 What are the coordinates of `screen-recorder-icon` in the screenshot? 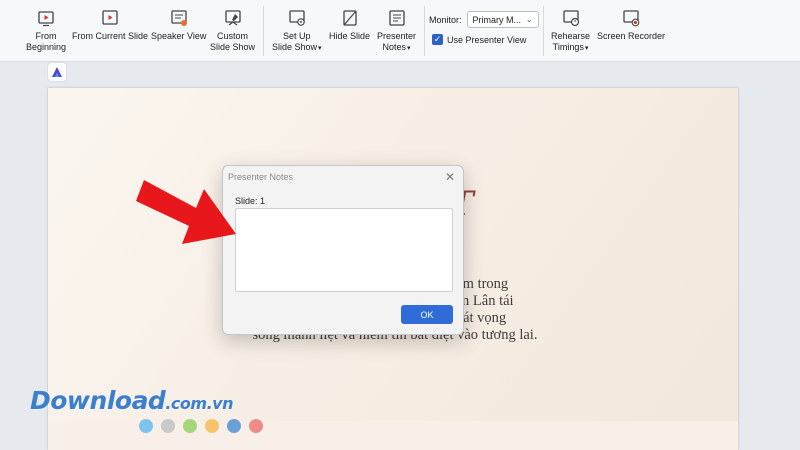 It's located at (631, 18).